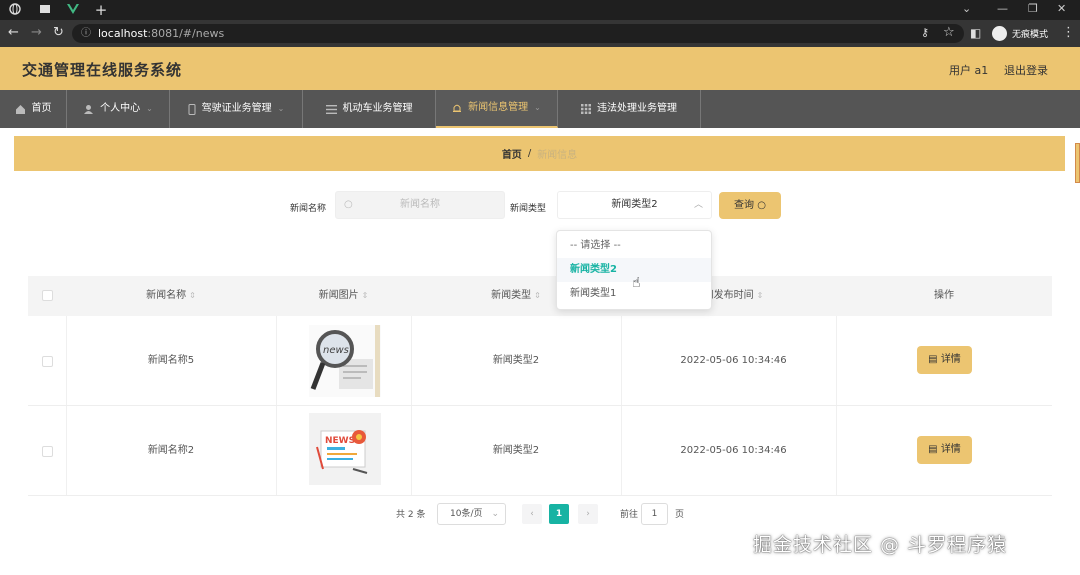 The height and width of the screenshot is (575, 1080). I want to click on table-header: 新闻名称 ⇕ 新闻图片 ⇕ 新闻类型 ⇕ 新闻发布时间 ⇕ 操作, so click(540, 296).